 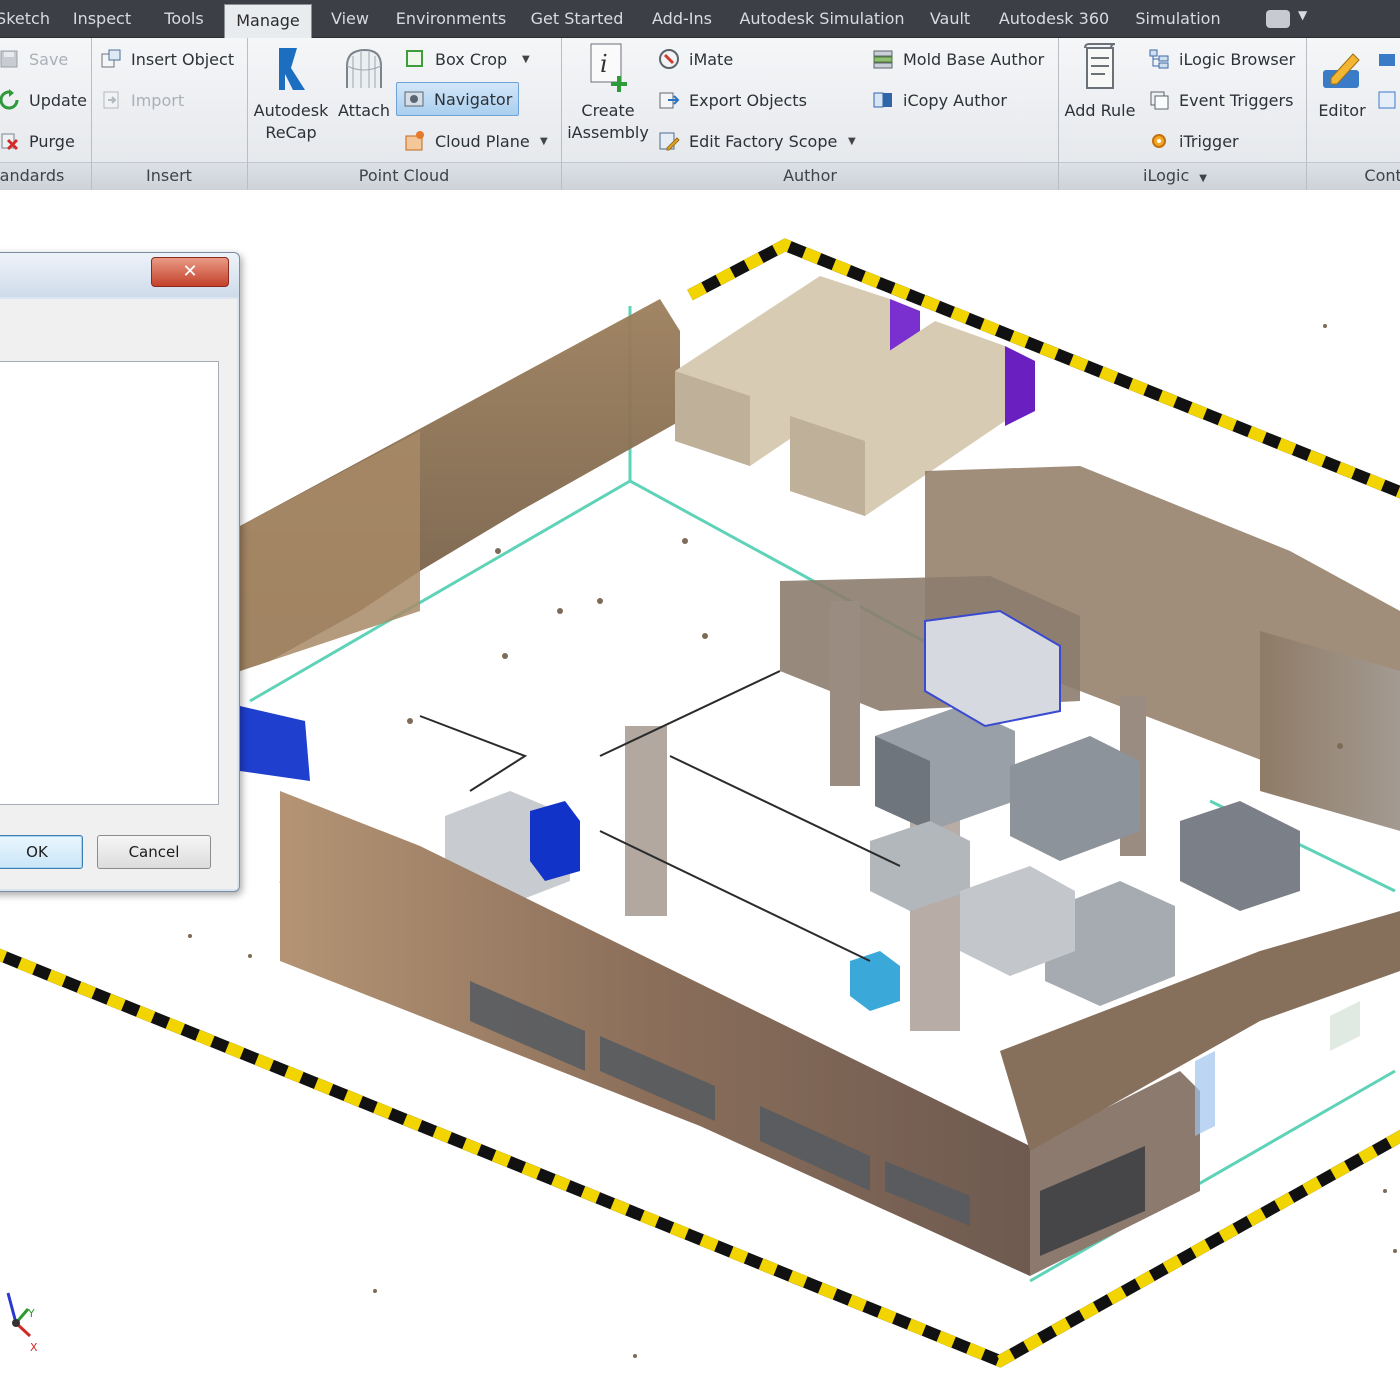 I want to click on ilogic-browser-button: iLogic Browser, so click(x=1221, y=59).